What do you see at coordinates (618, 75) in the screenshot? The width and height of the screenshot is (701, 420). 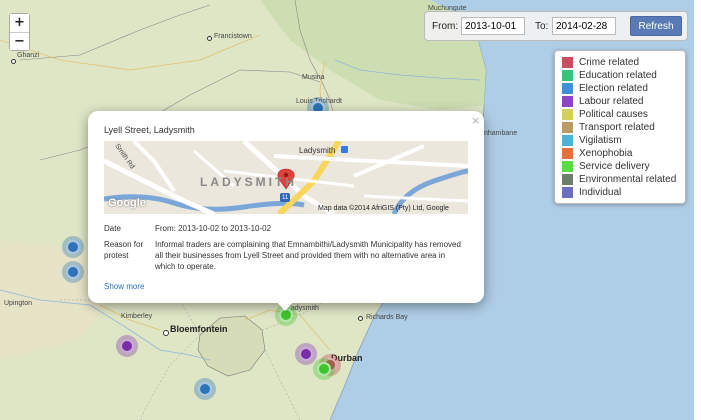 I see `legend-label: Education related` at bounding box center [618, 75].